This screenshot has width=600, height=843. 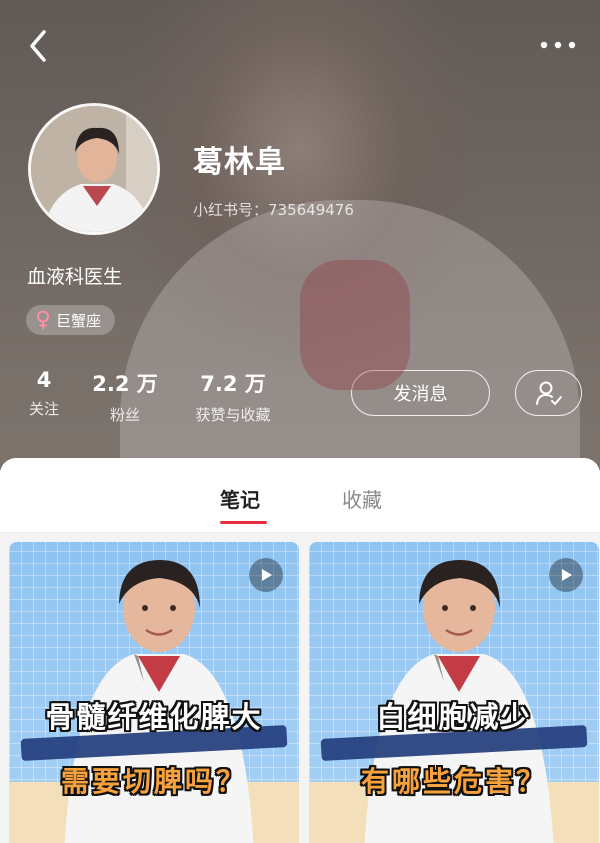 What do you see at coordinates (125, 384) in the screenshot?
I see `stat-followers-value: 2.2 万` at bounding box center [125, 384].